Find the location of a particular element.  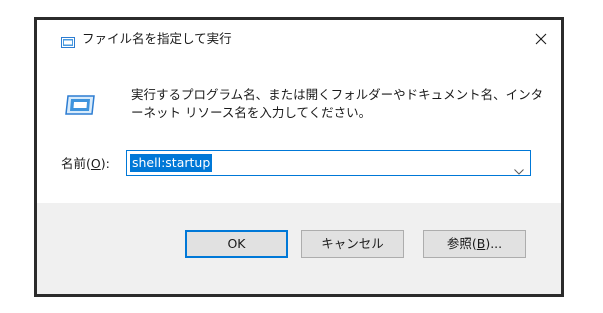

open-label: 名前(O): is located at coordinates (85, 164).